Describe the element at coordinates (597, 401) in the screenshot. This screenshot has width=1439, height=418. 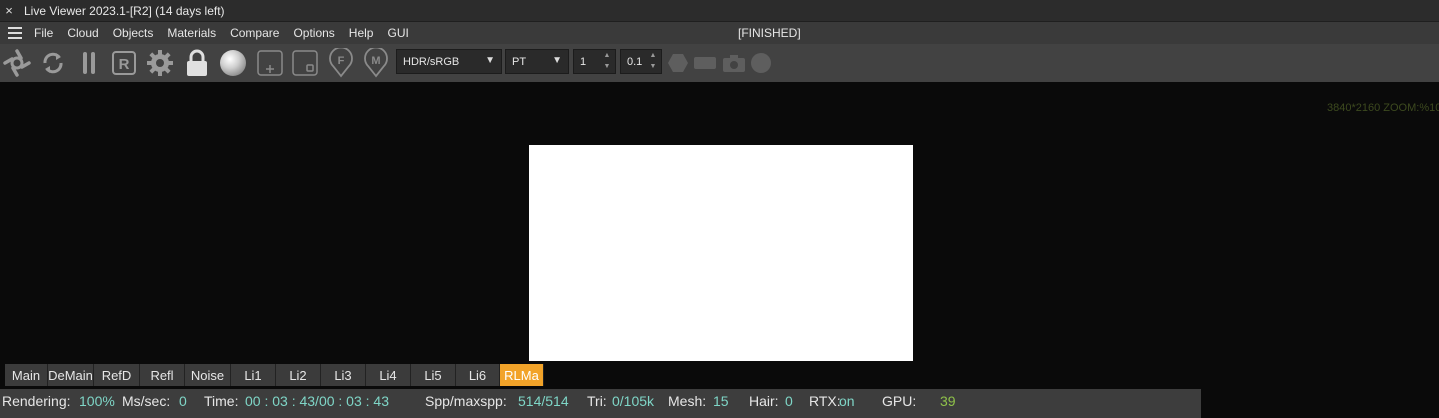
I see `tri-label: Tri:` at that location.